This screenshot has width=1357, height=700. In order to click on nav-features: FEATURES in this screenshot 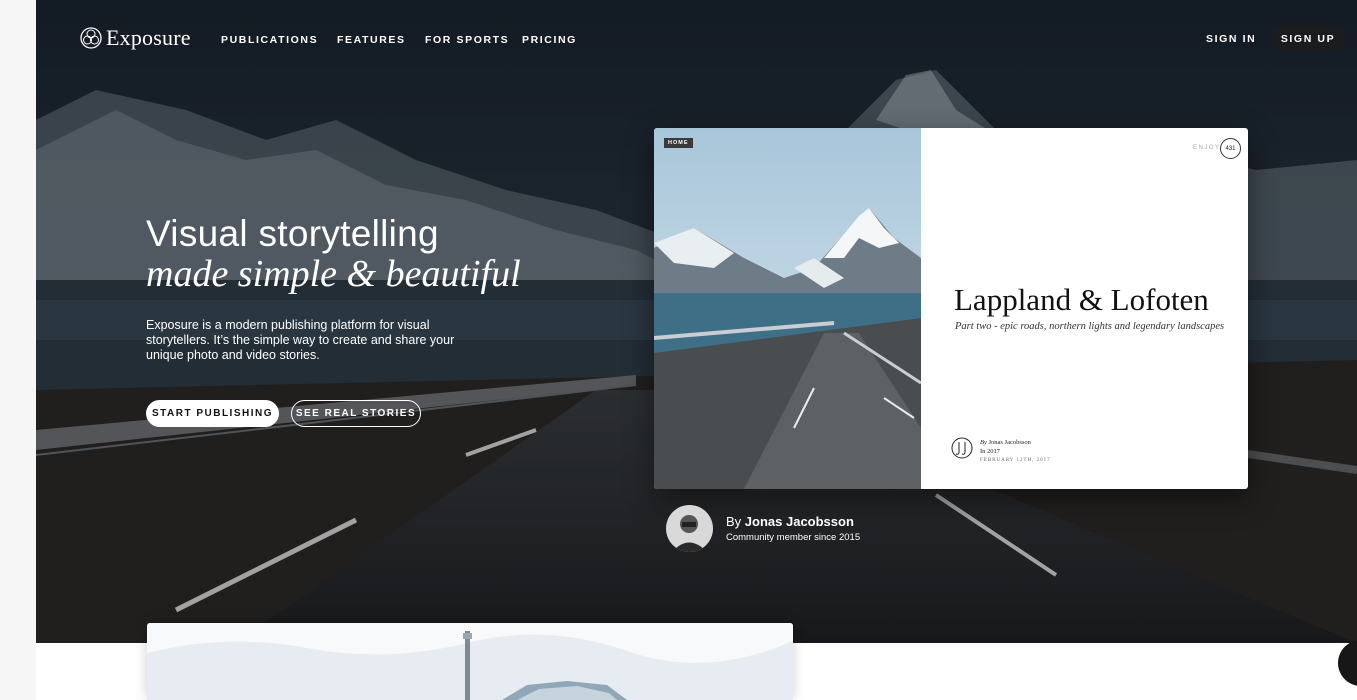, I will do `click(371, 40)`.